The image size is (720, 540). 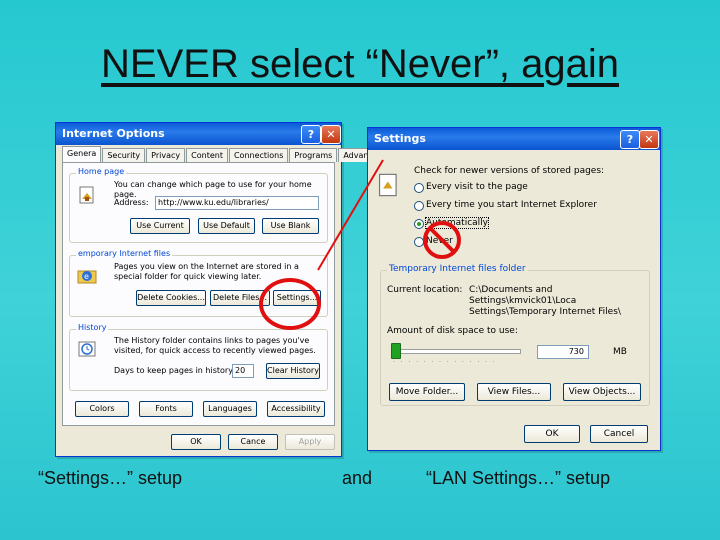 I want to click on address-input: http://www.ku.edu/libraries/, so click(x=237, y=203).